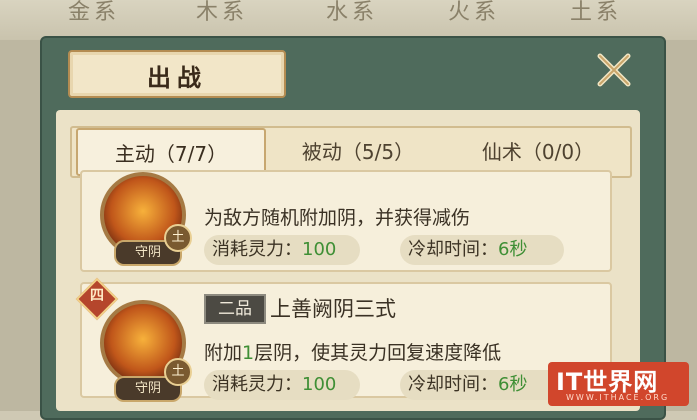 The width and height of the screenshot is (697, 420). I want to click on skill-description: 为敌方随机附加阴，并获得减伤, so click(337, 218).